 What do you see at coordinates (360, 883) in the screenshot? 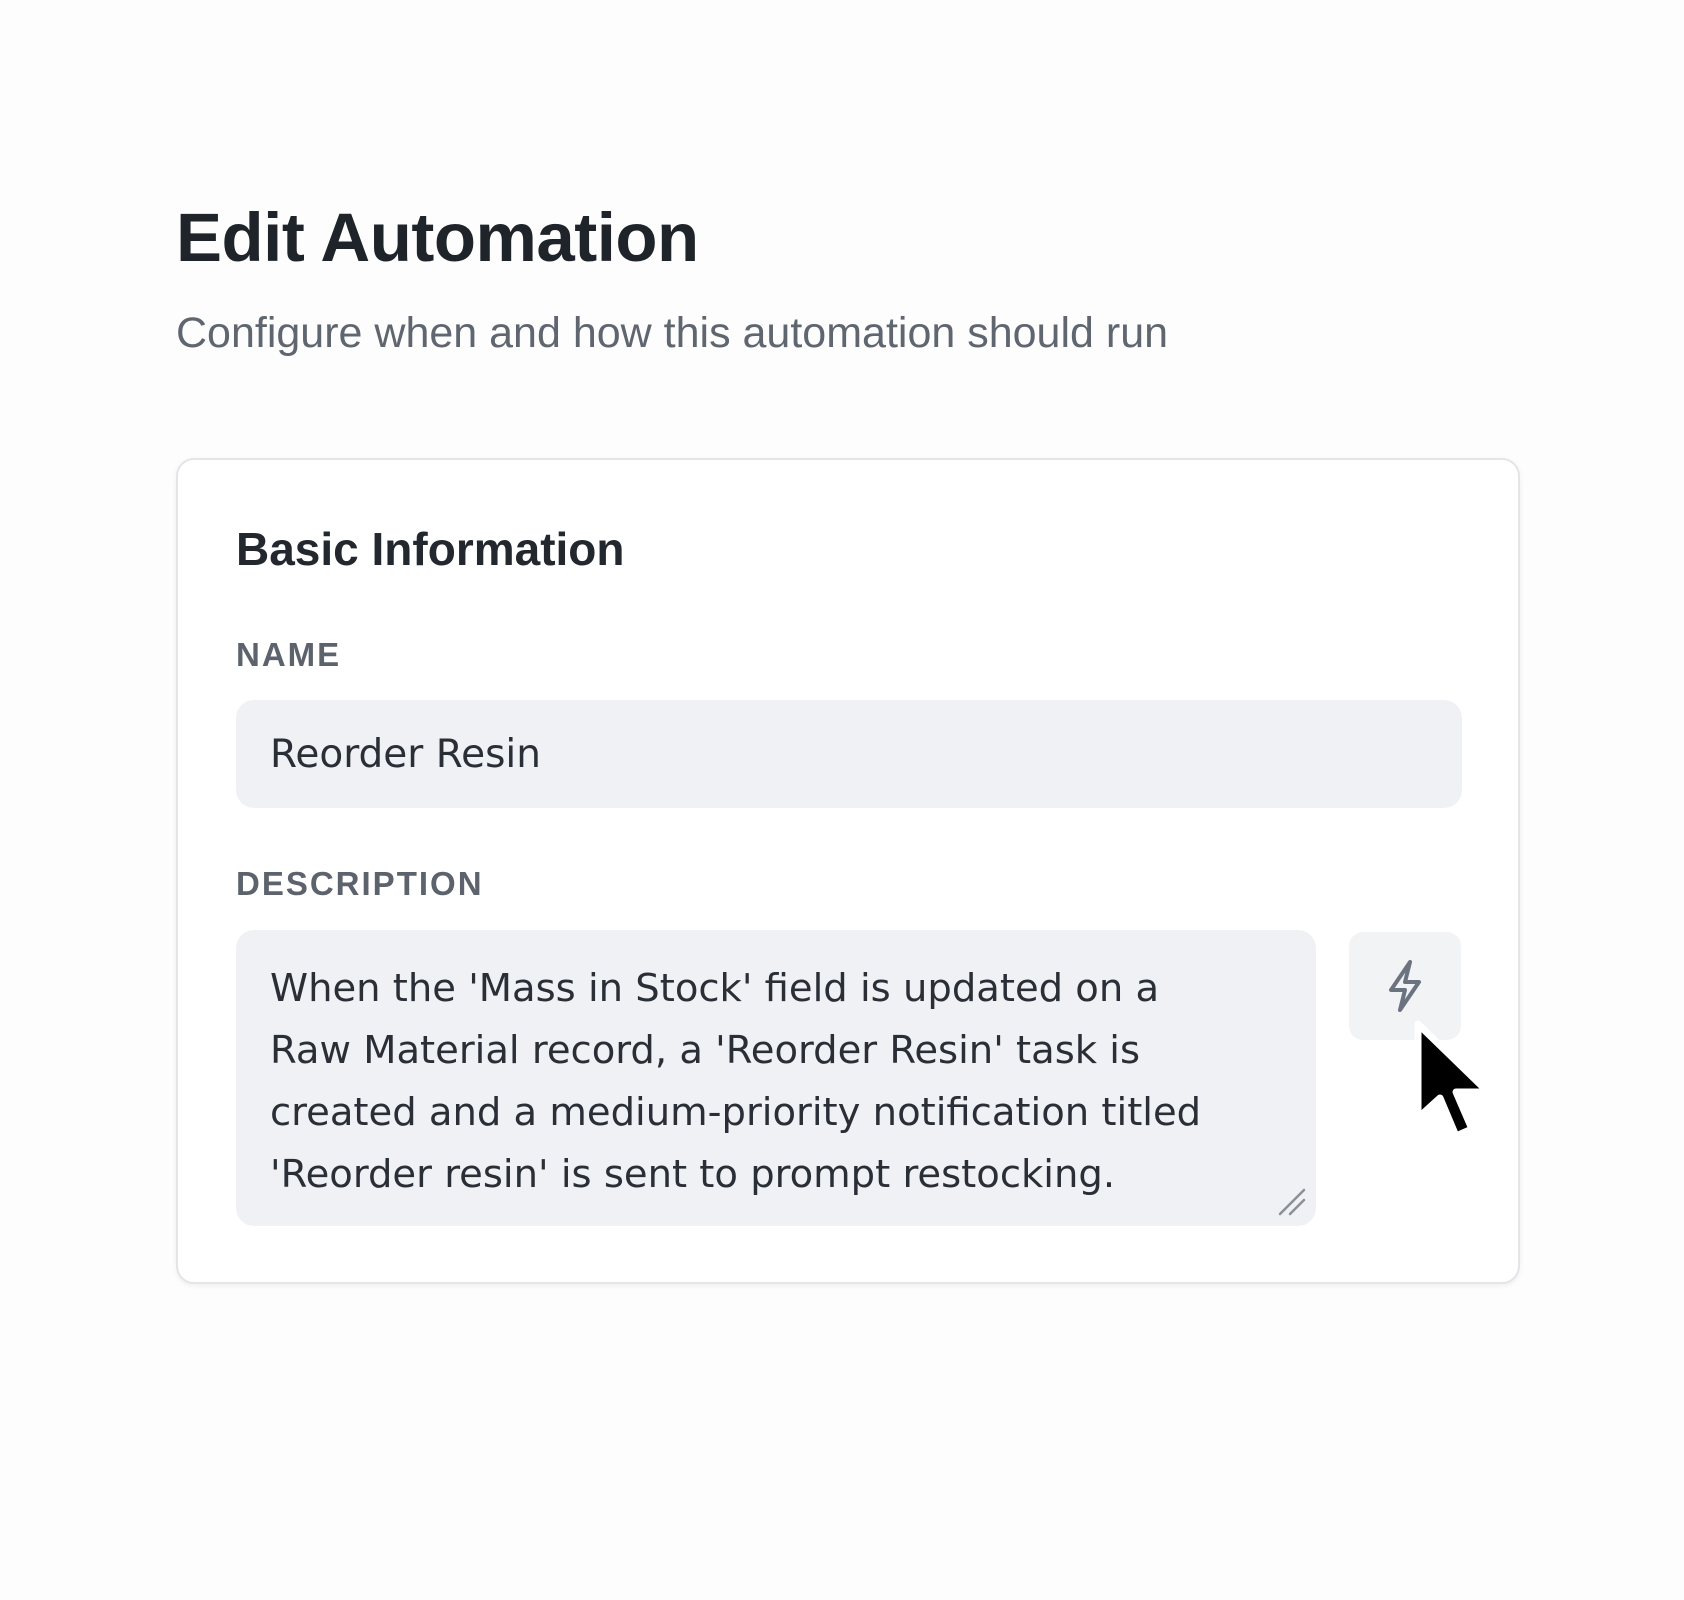
I see `description-label: DESCRIPTION` at bounding box center [360, 883].